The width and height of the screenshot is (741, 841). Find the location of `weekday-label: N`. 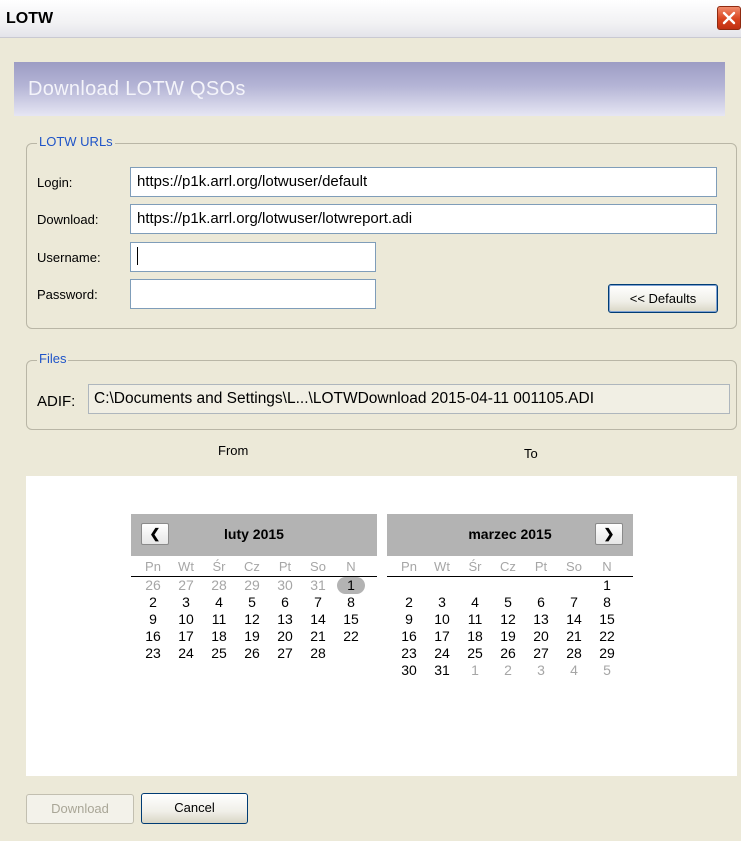

weekday-label: N is located at coordinates (351, 566).